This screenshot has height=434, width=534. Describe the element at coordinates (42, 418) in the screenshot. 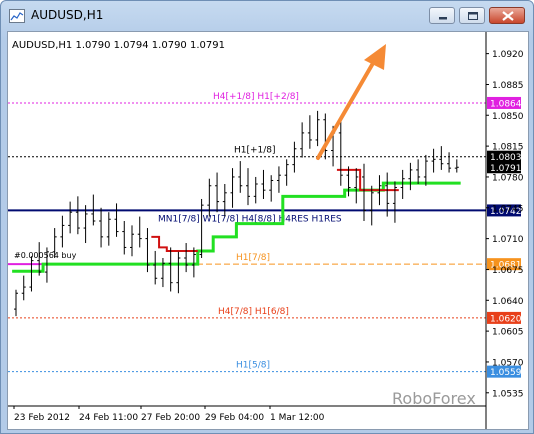

I see `x-tick-label: 23 Feb 2012` at that location.